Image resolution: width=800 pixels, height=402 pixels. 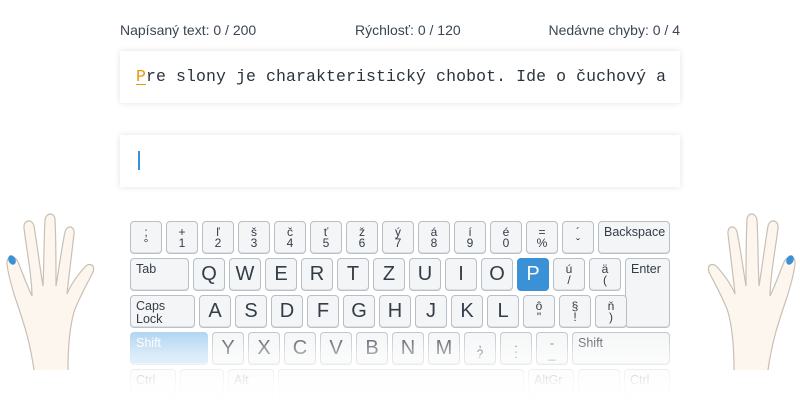 I want to click on key-z: Z, so click(x=389, y=274).